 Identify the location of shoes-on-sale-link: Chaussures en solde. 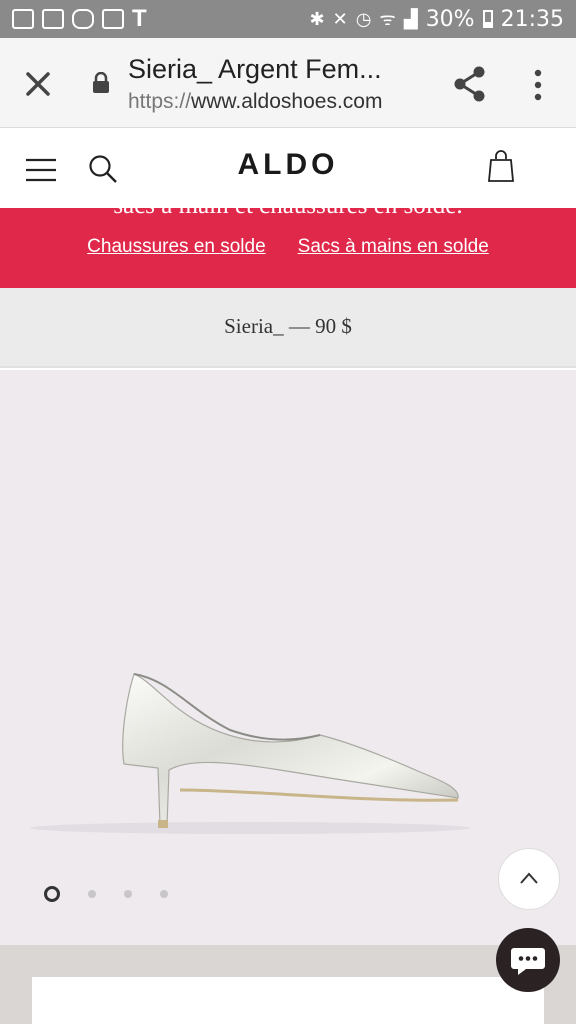
(176, 247).